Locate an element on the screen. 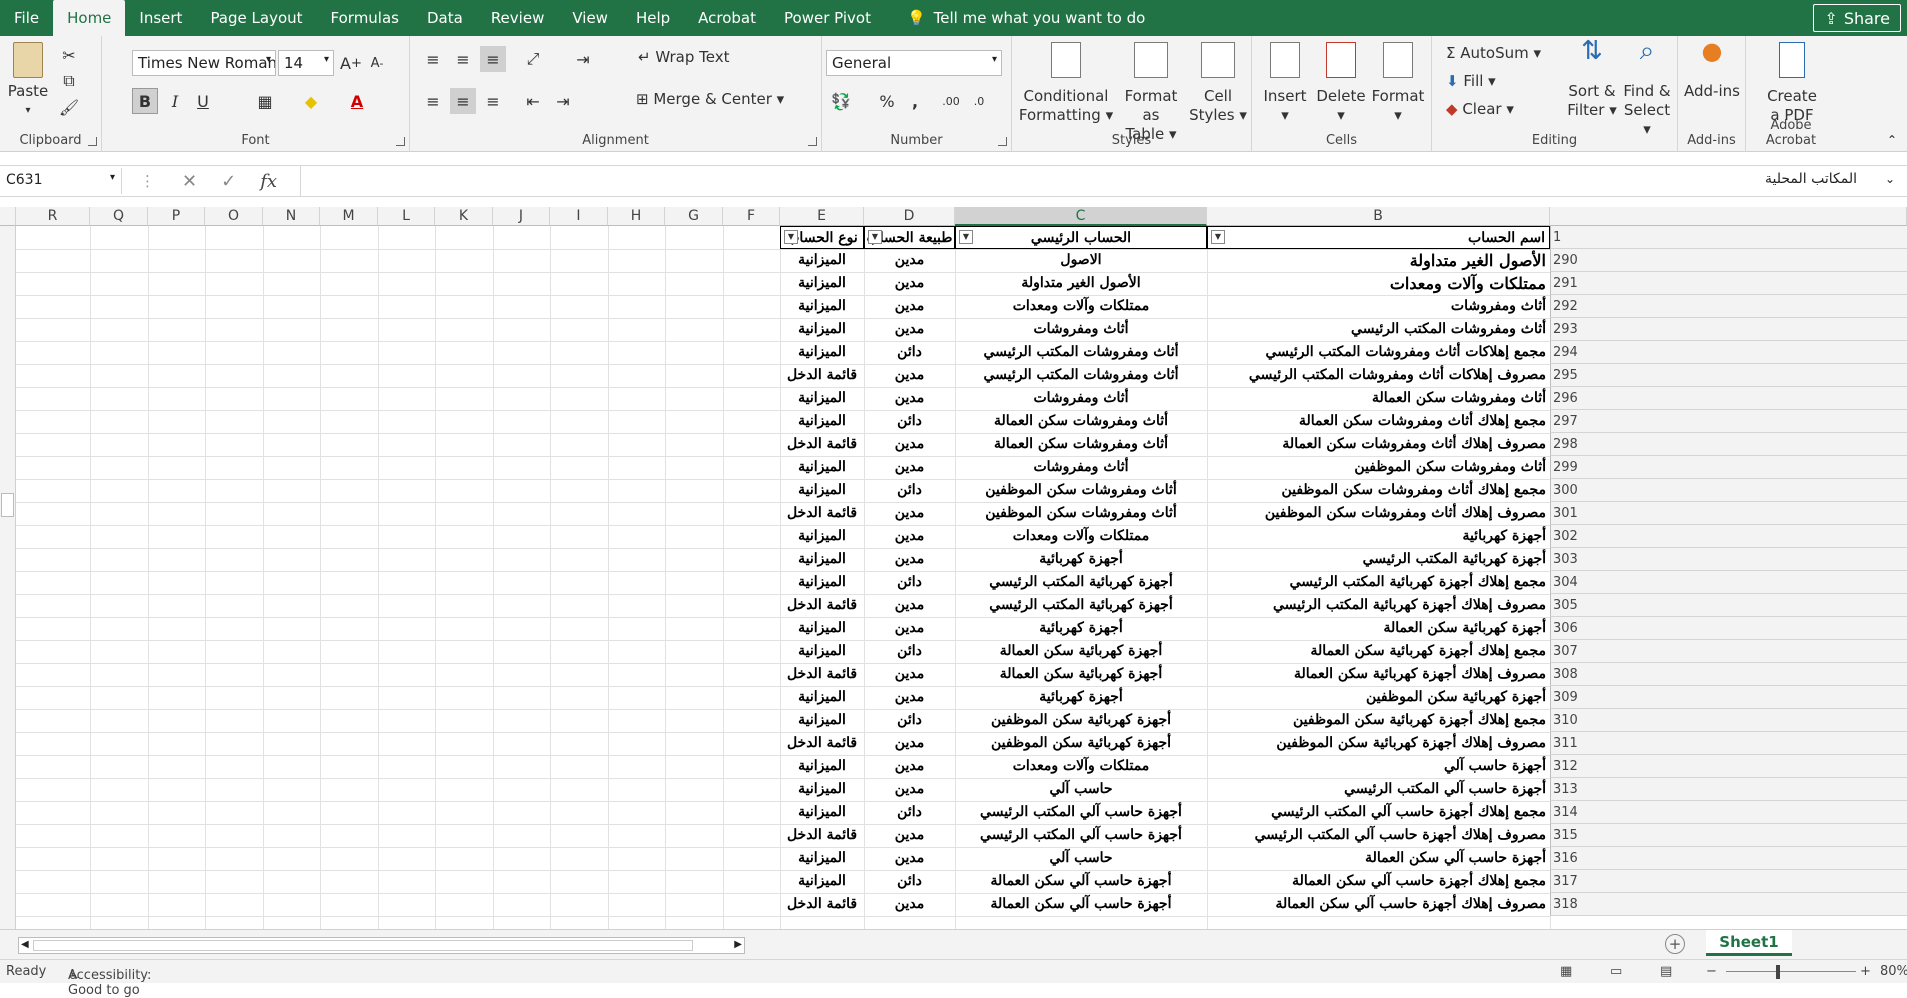 The image size is (1907, 998). tell-me-search: 💡 Tell me what you want to do is located at coordinates (1026, 18).